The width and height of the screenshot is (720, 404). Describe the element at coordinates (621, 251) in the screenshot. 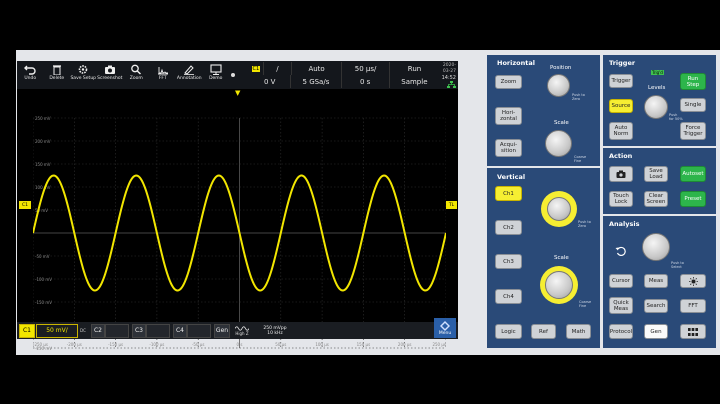

I see `back-arrow-button` at that location.